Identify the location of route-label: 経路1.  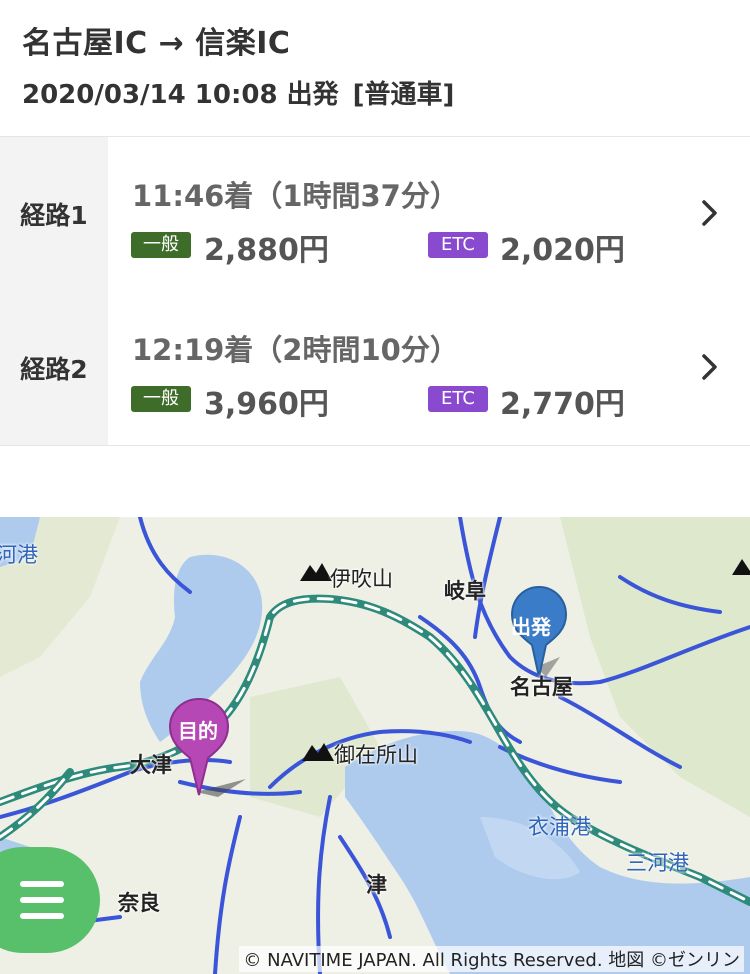
(54, 214).